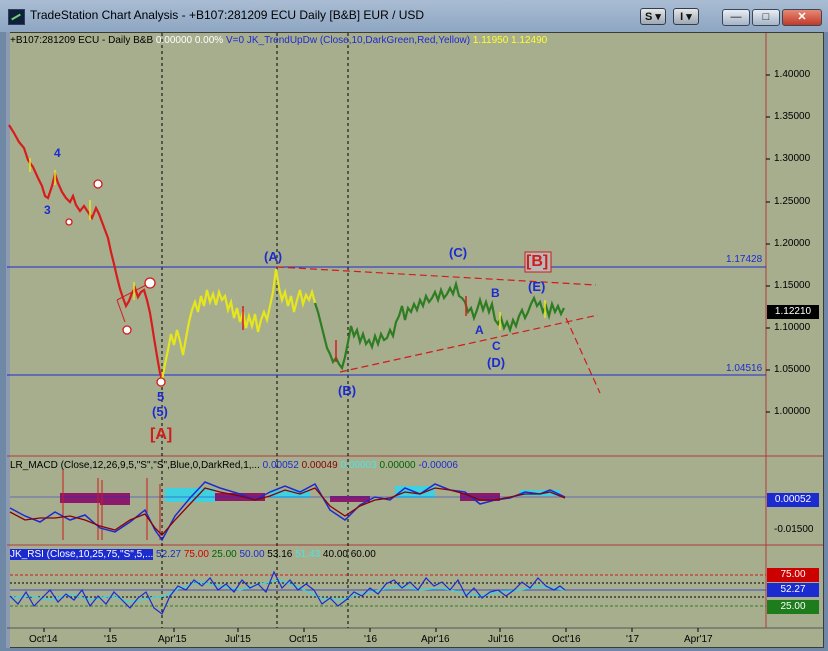 Image resolution: width=828 pixels, height=651 pixels. I want to click on wave-label-c: (C), so click(458, 252).